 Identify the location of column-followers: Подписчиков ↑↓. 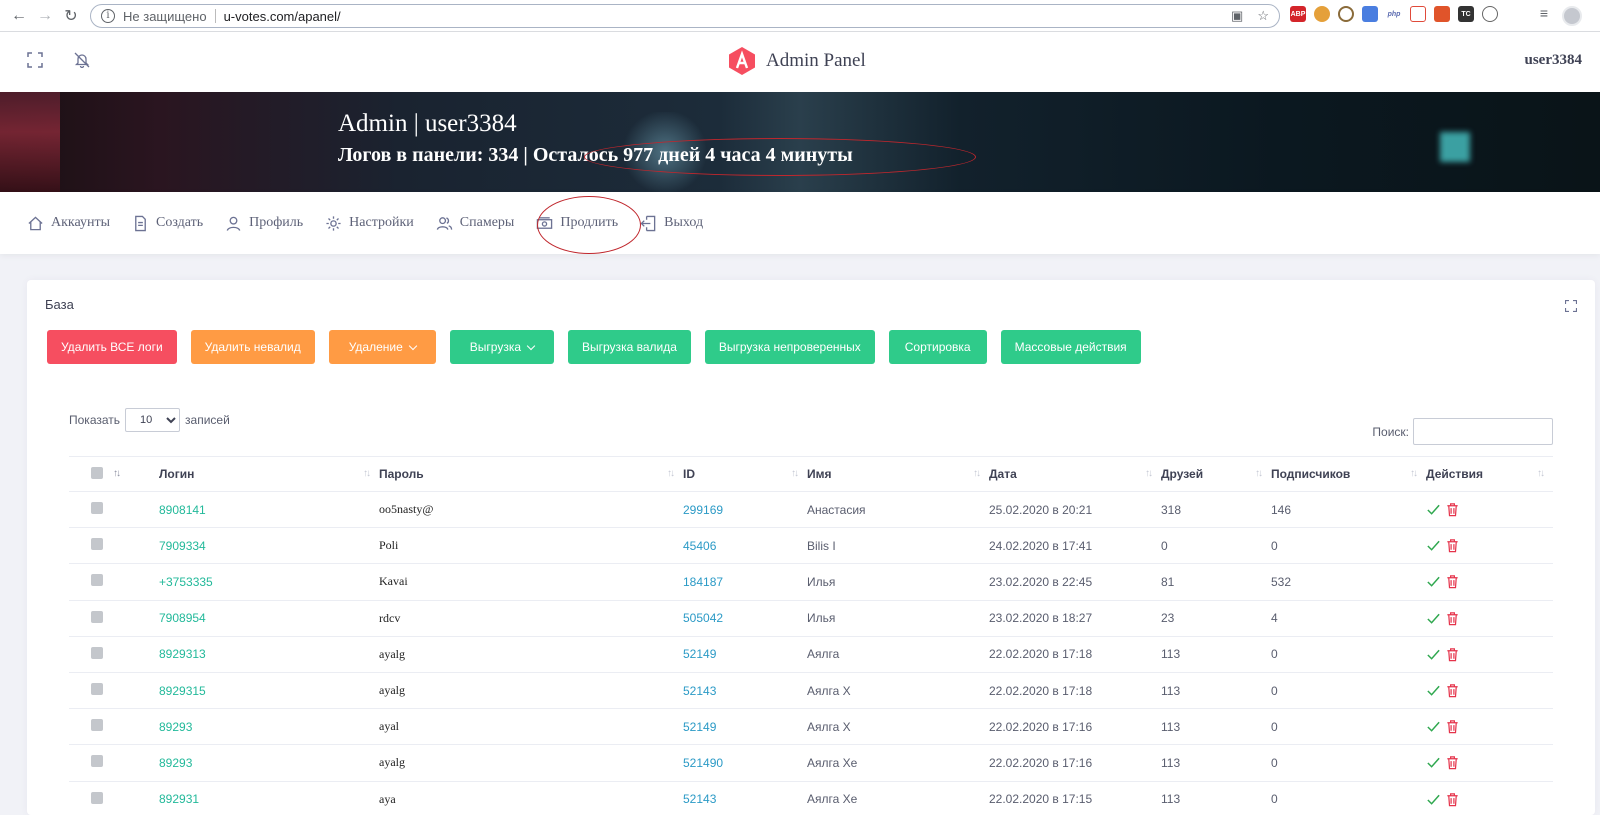
(1348, 474).